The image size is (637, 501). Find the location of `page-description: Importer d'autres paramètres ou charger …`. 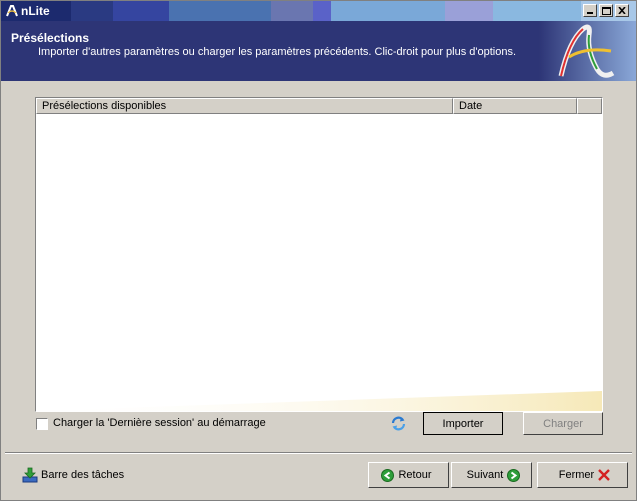

page-description: Importer d'autres paramètres ou charger … is located at coordinates (277, 52).